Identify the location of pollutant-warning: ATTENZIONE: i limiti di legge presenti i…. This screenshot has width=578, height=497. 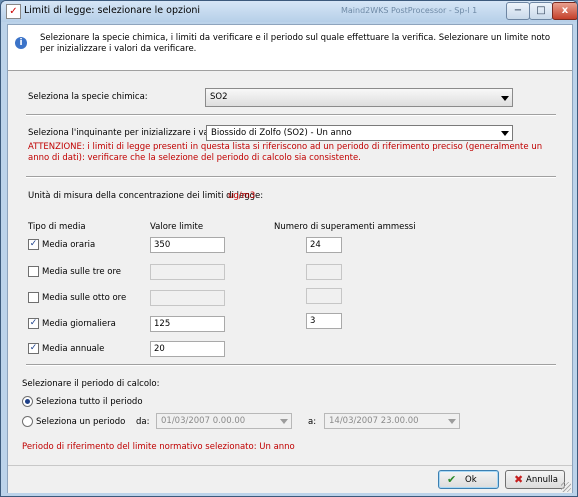
(285, 152).